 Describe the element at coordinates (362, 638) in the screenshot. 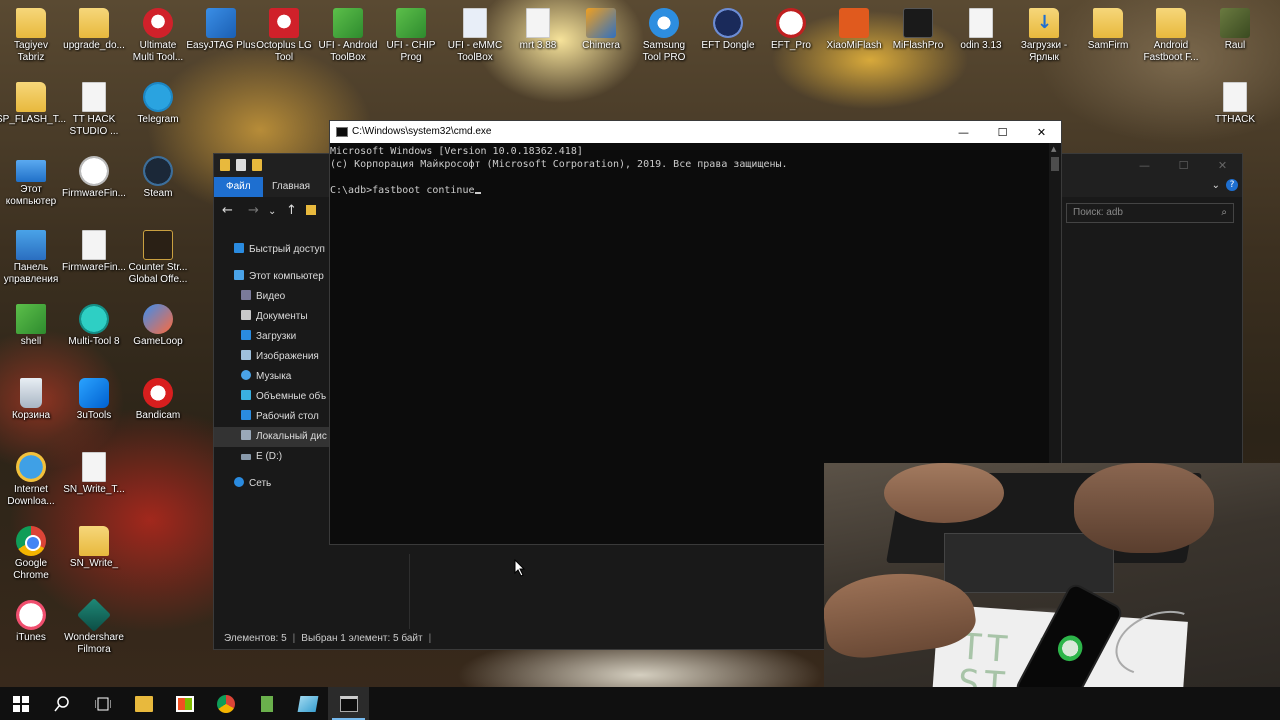

I see `status-selection: Выбран 1 элемент: 5 байт` at that location.